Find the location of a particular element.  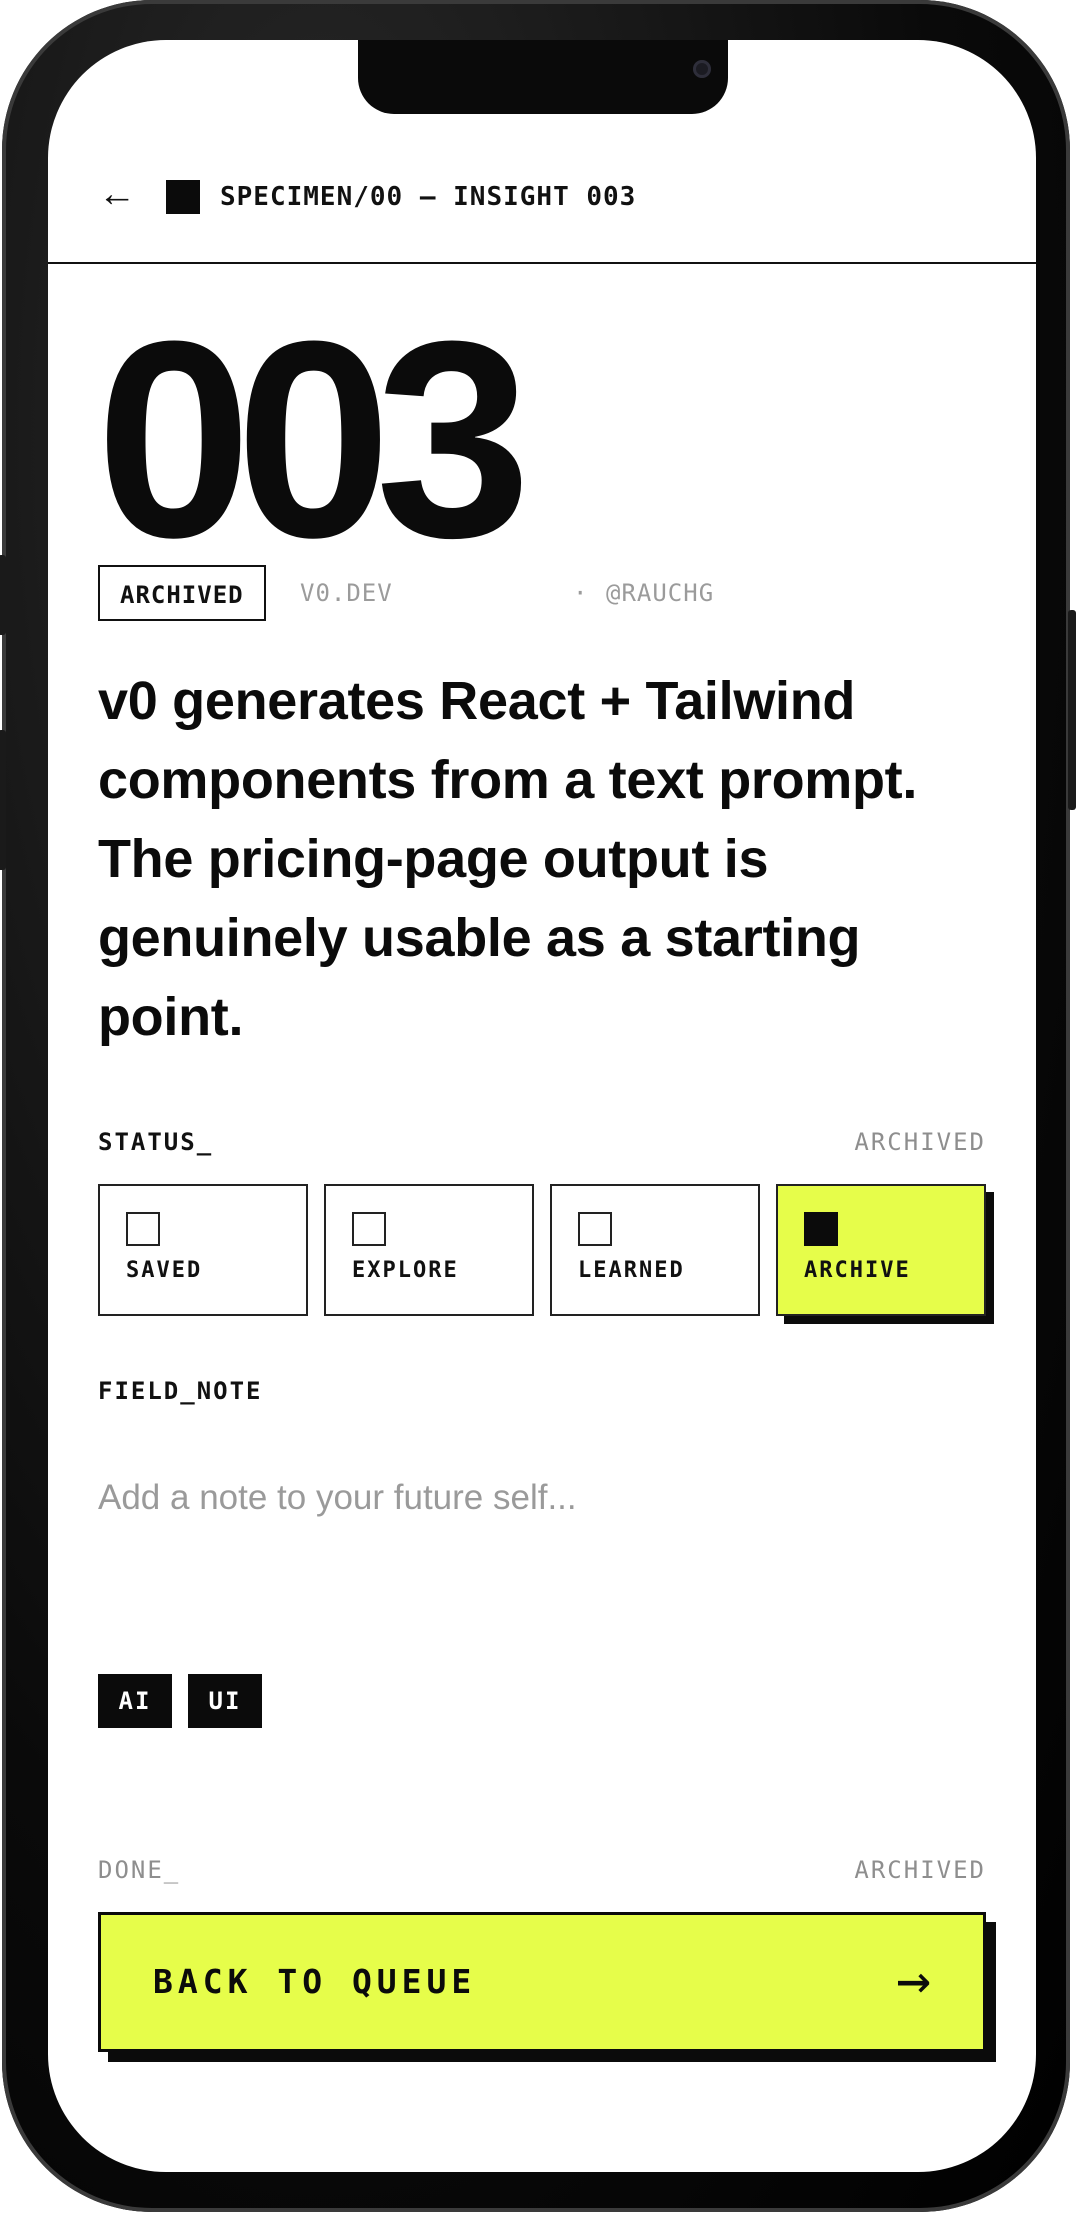

status-option-label: ARCHIVE is located at coordinates (857, 1270).